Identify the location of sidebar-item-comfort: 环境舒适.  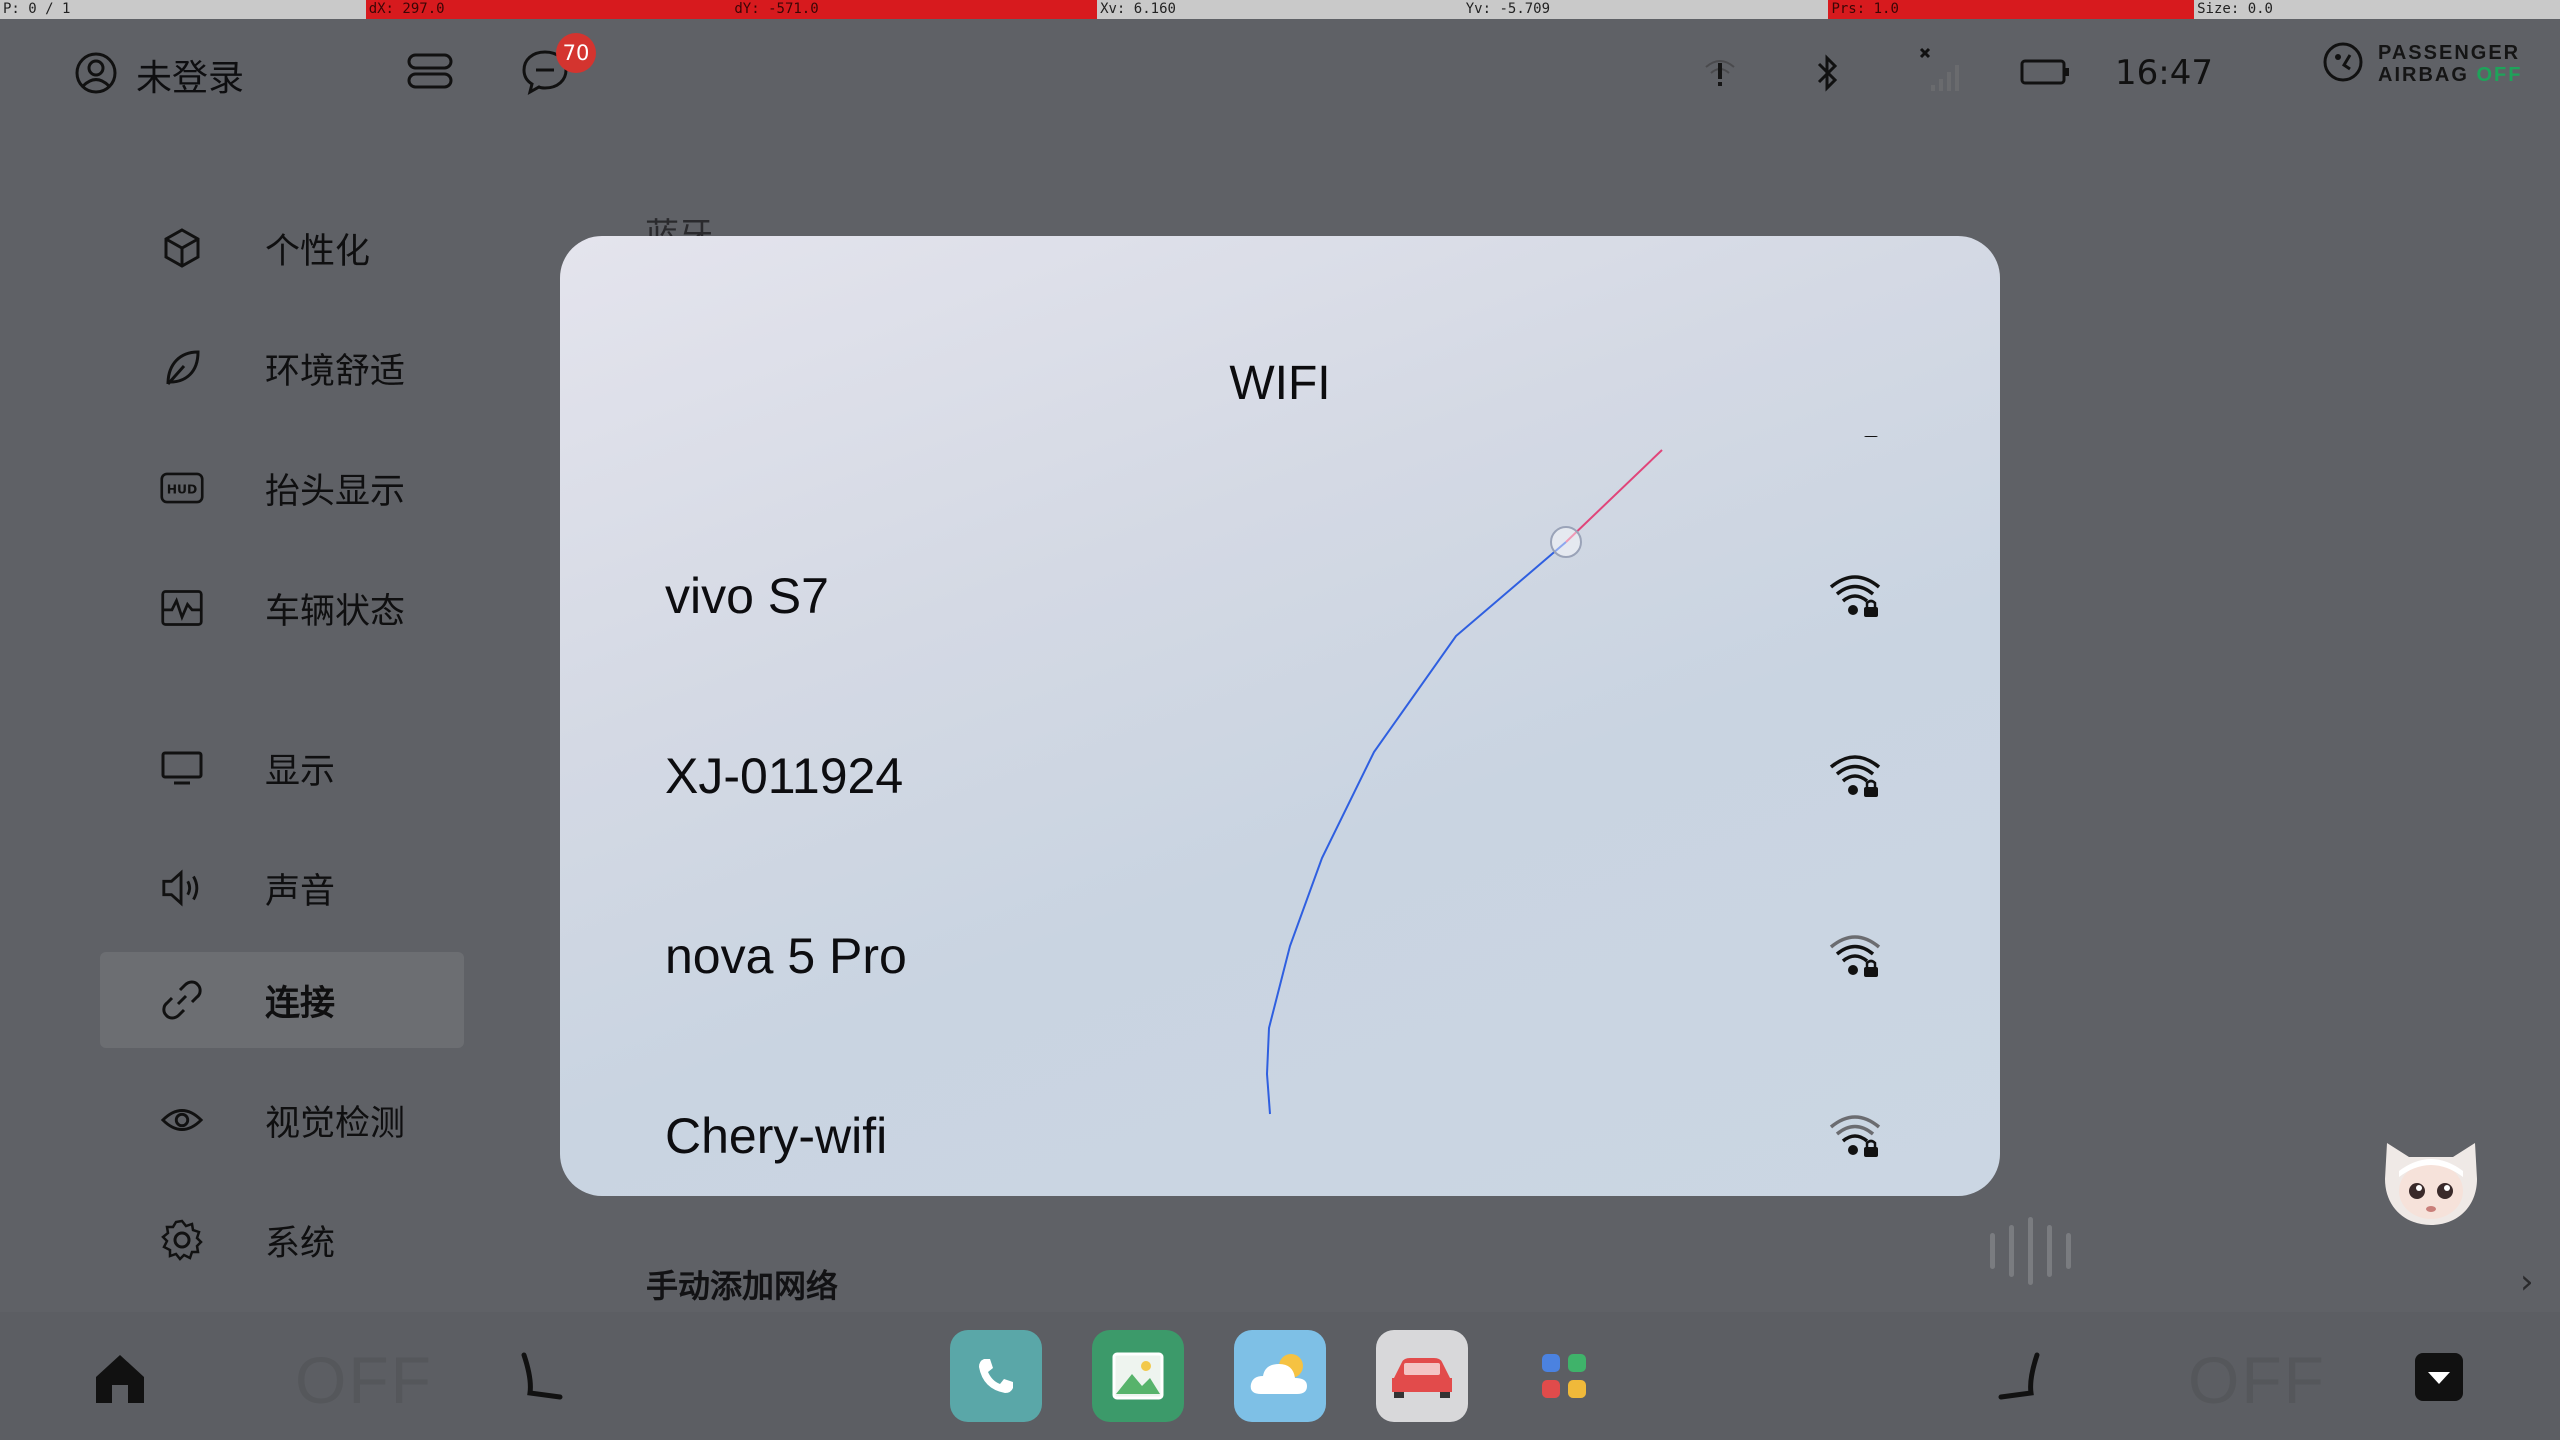
(282, 368).